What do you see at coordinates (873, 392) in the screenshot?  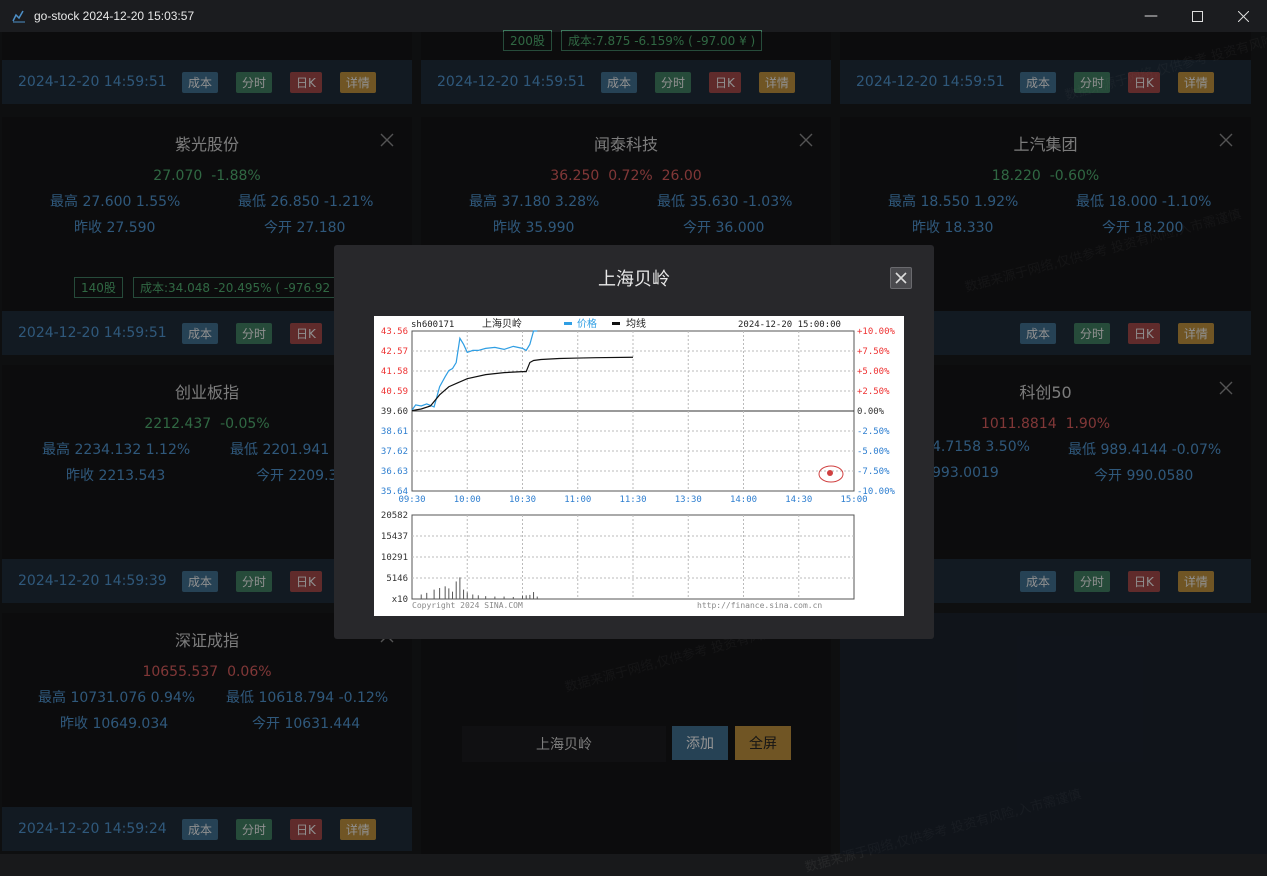 I see `percent-tick-label: +2.50%` at bounding box center [873, 392].